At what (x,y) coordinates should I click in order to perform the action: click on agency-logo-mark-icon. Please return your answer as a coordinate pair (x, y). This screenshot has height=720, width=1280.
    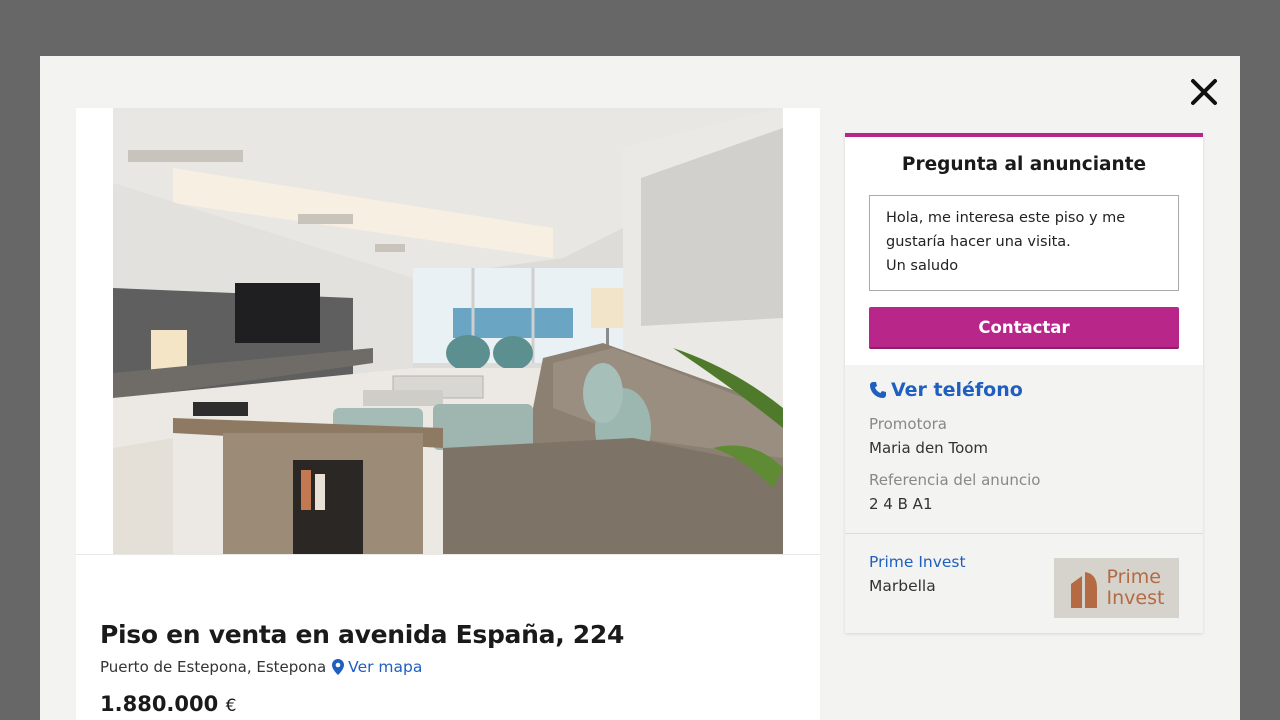
    Looking at the image, I should click on (1083, 590).